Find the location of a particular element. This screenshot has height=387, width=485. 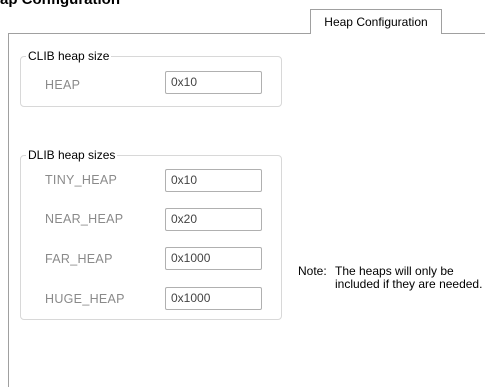

far-heap-label: FAR_HEAP is located at coordinates (79, 259).